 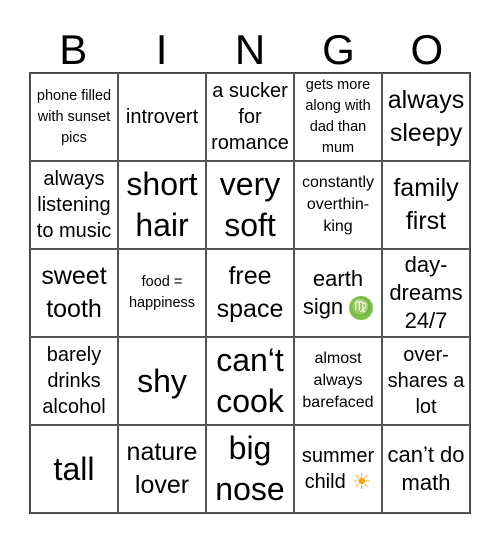 I want to click on cell-text: over-shares a lot, so click(x=426, y=381).